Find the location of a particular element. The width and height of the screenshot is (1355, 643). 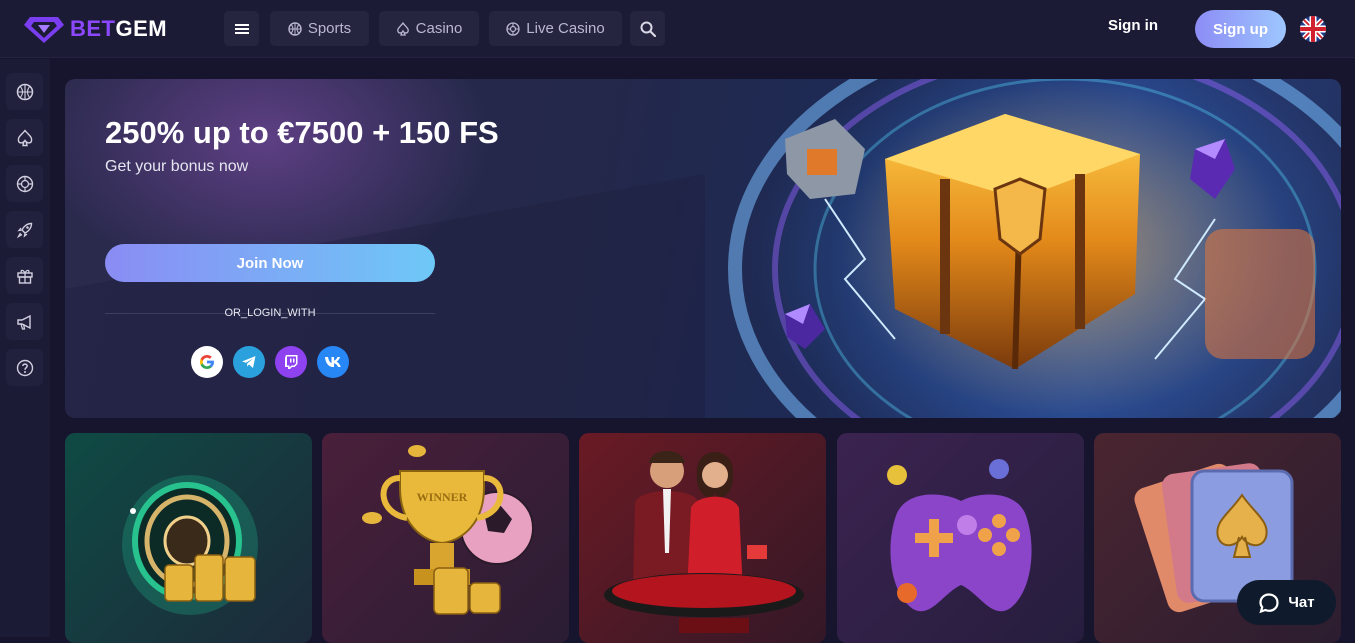

chat-button: Чат is located at coordinates (1286, 602).